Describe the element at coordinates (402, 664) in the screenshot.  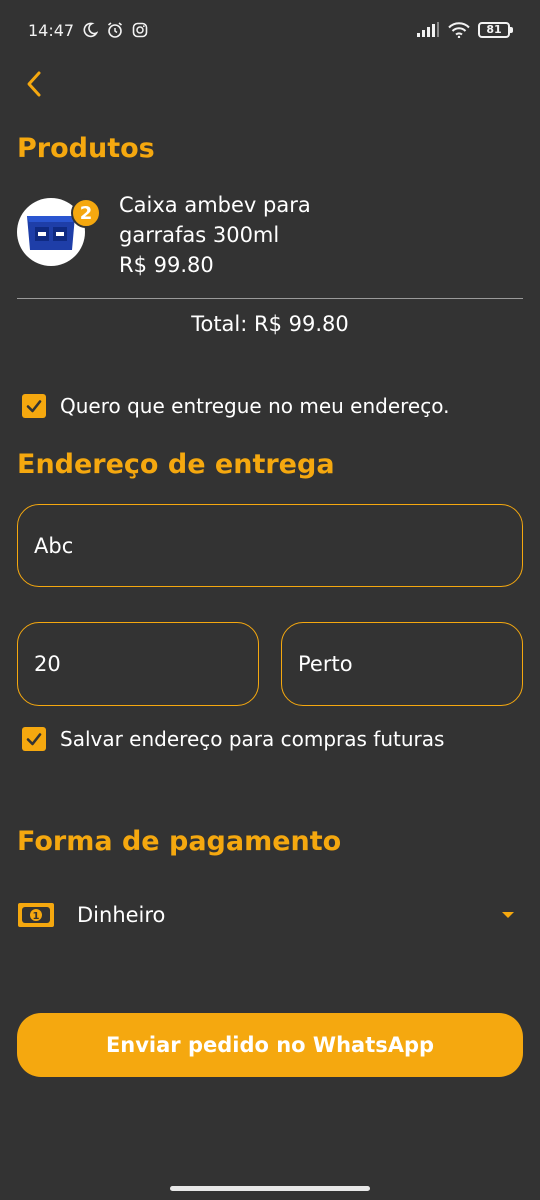
I see `complement-field: Perto` at that location.